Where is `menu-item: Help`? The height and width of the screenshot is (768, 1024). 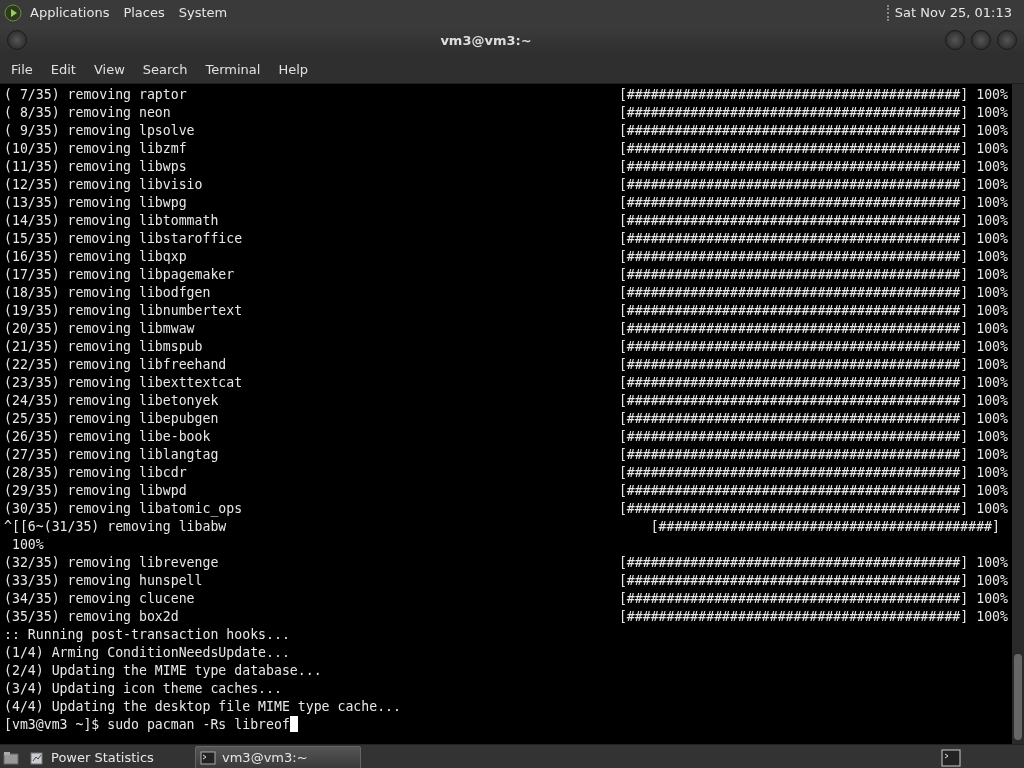 menu-item: Help is located at coordinates (293, 69).